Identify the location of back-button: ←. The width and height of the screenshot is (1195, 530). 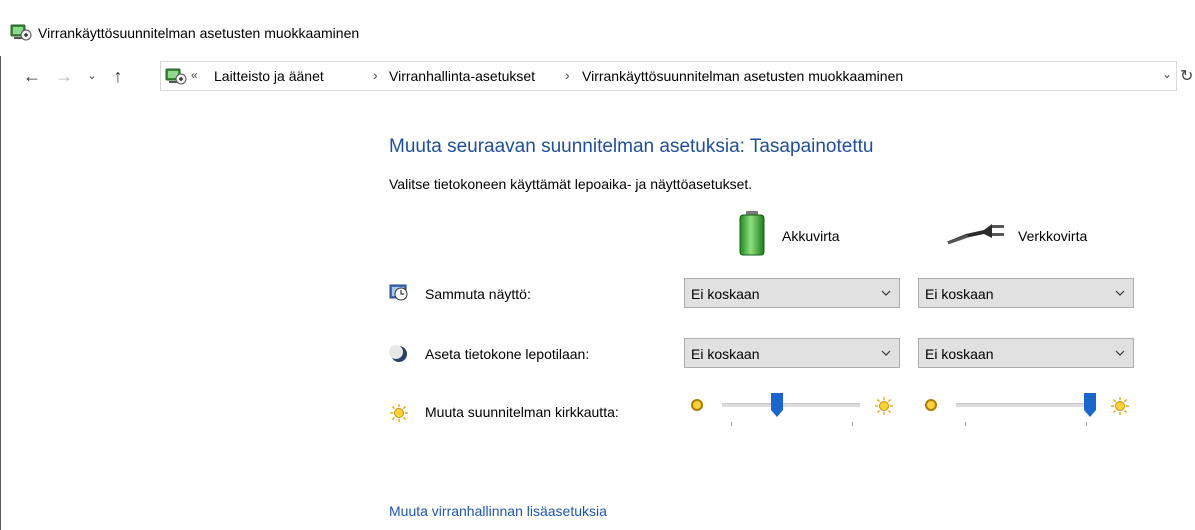
(32, 76).